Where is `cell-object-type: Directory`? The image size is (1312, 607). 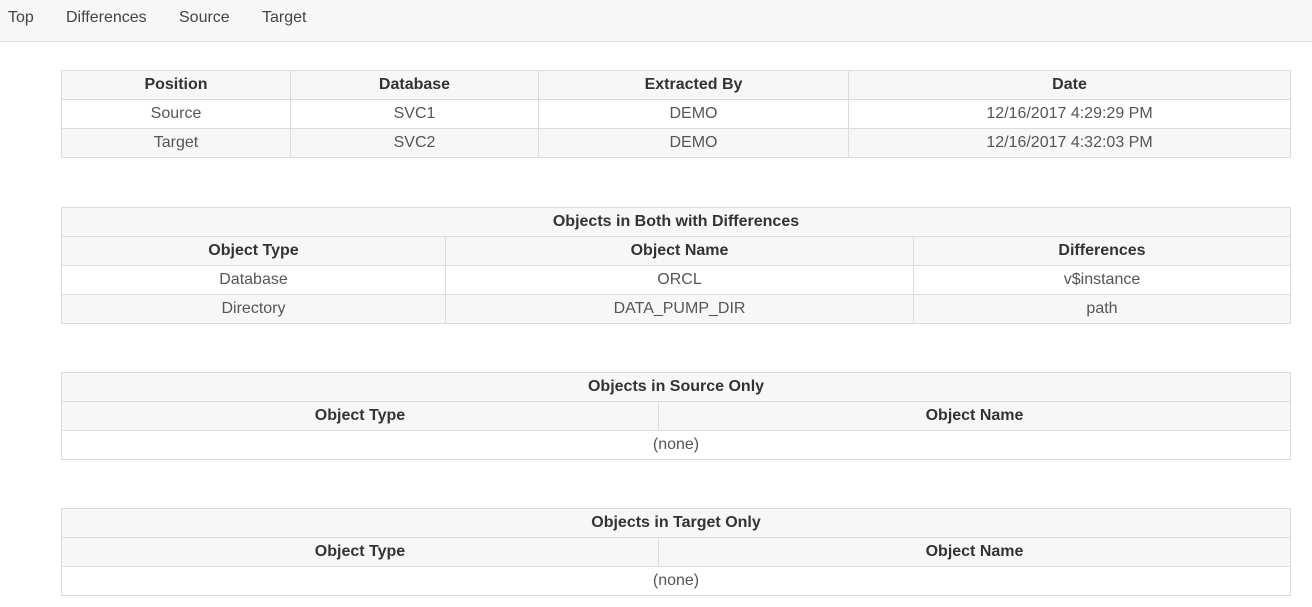 cell-object-type: Directory is located at coordinates (253, 309).